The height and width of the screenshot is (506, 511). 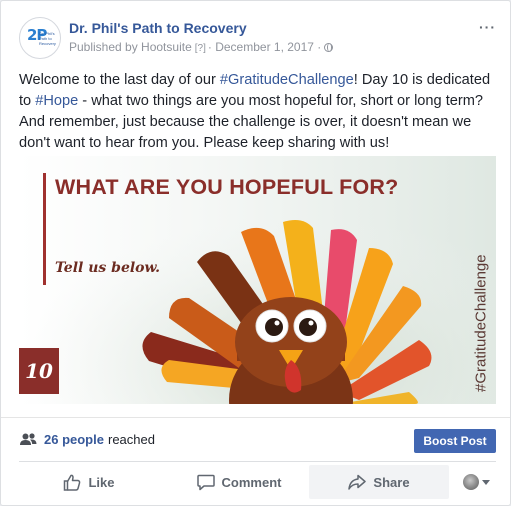 I want to click on day-number-badge: 10, so click(x=39, y=371).